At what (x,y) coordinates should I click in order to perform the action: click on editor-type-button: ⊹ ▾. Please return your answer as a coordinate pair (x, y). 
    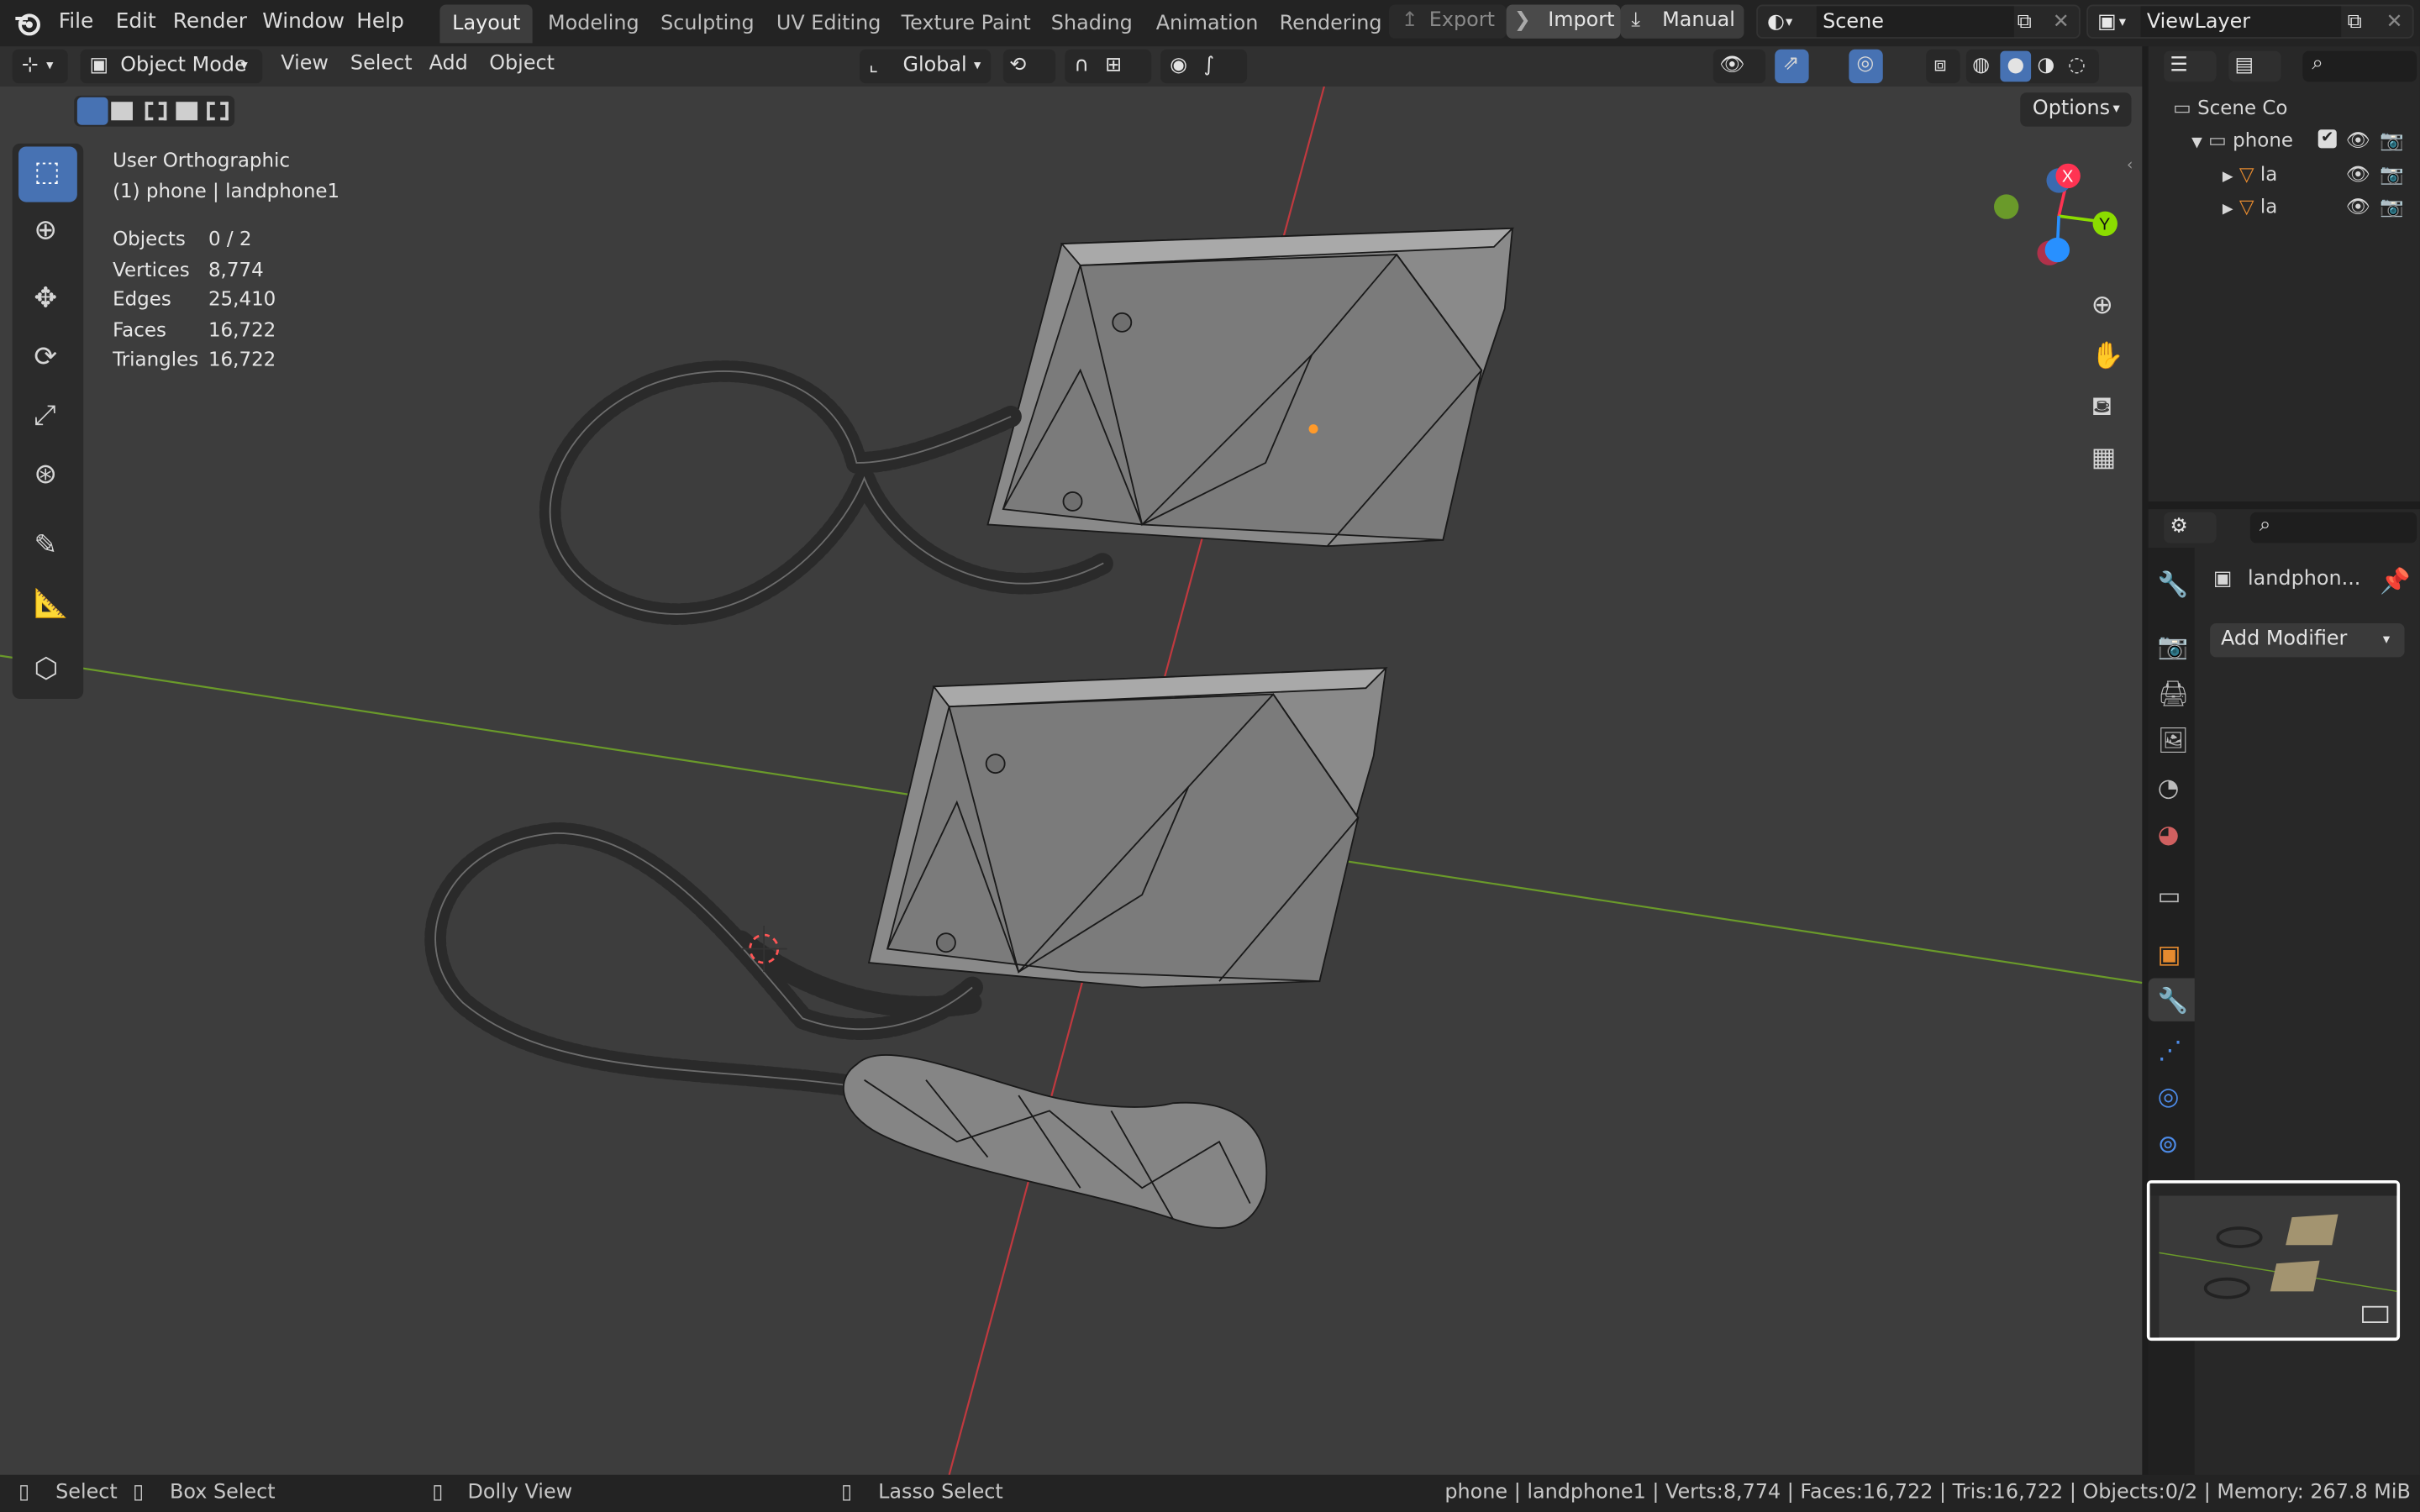
    Looking at the image, I should click on (40, 66).